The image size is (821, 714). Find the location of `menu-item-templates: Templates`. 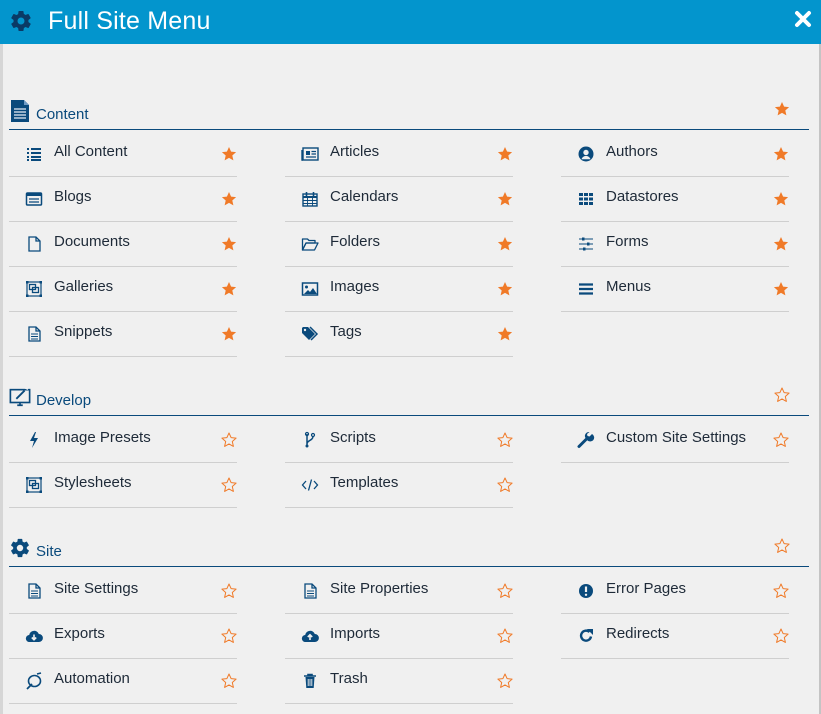

menu-item-templates: Templates is located at coordinates (399, 485).